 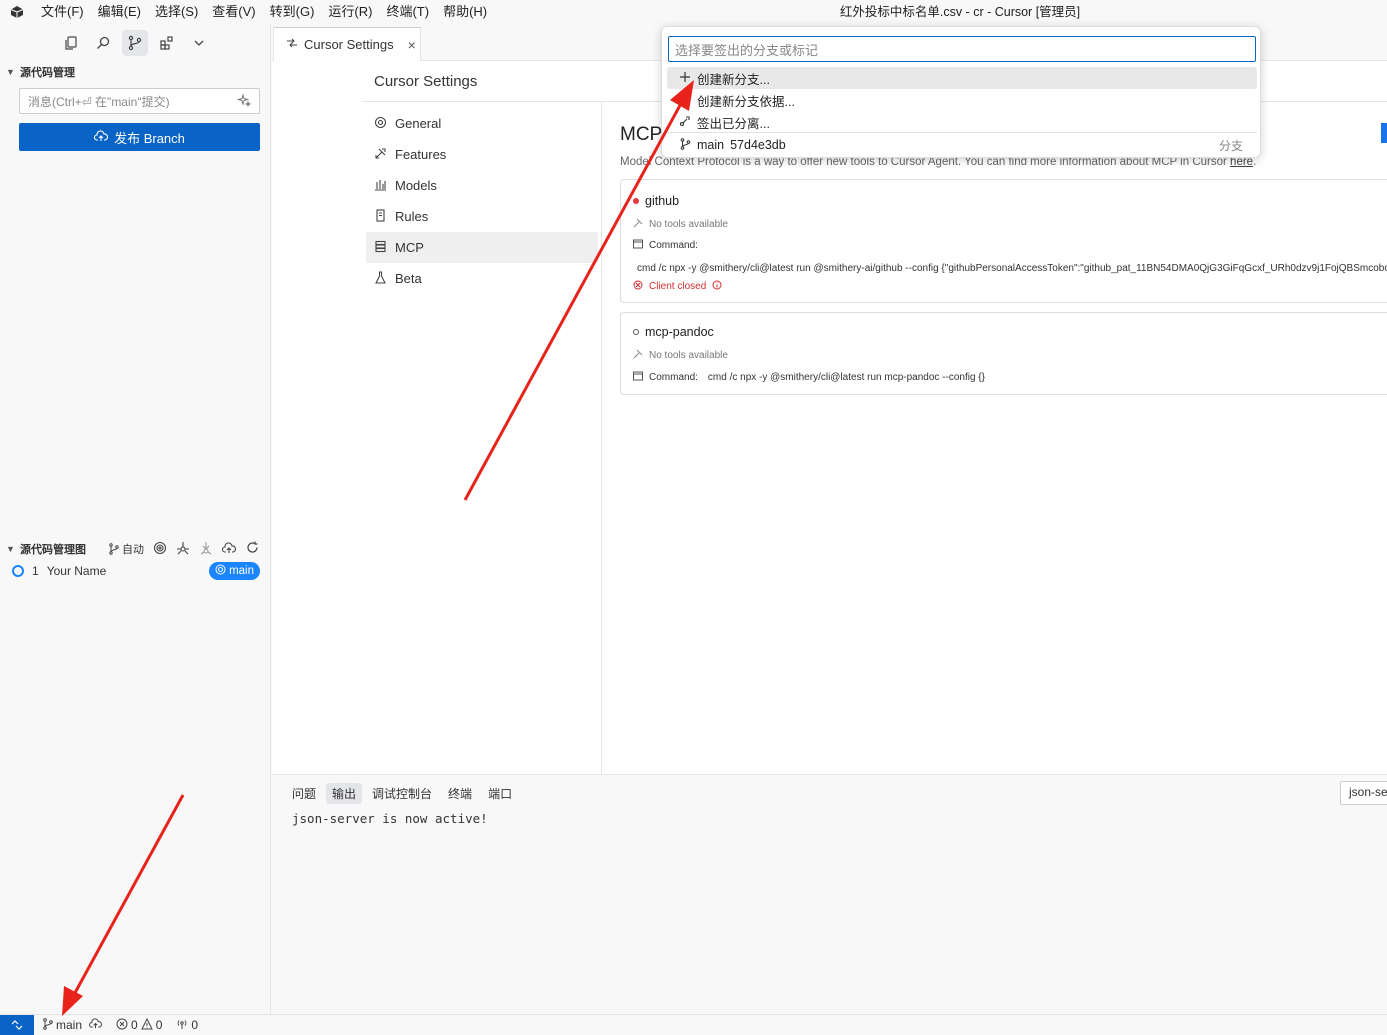 I want to click on menu-help: 帮助(H), so click(x=465, y=12).